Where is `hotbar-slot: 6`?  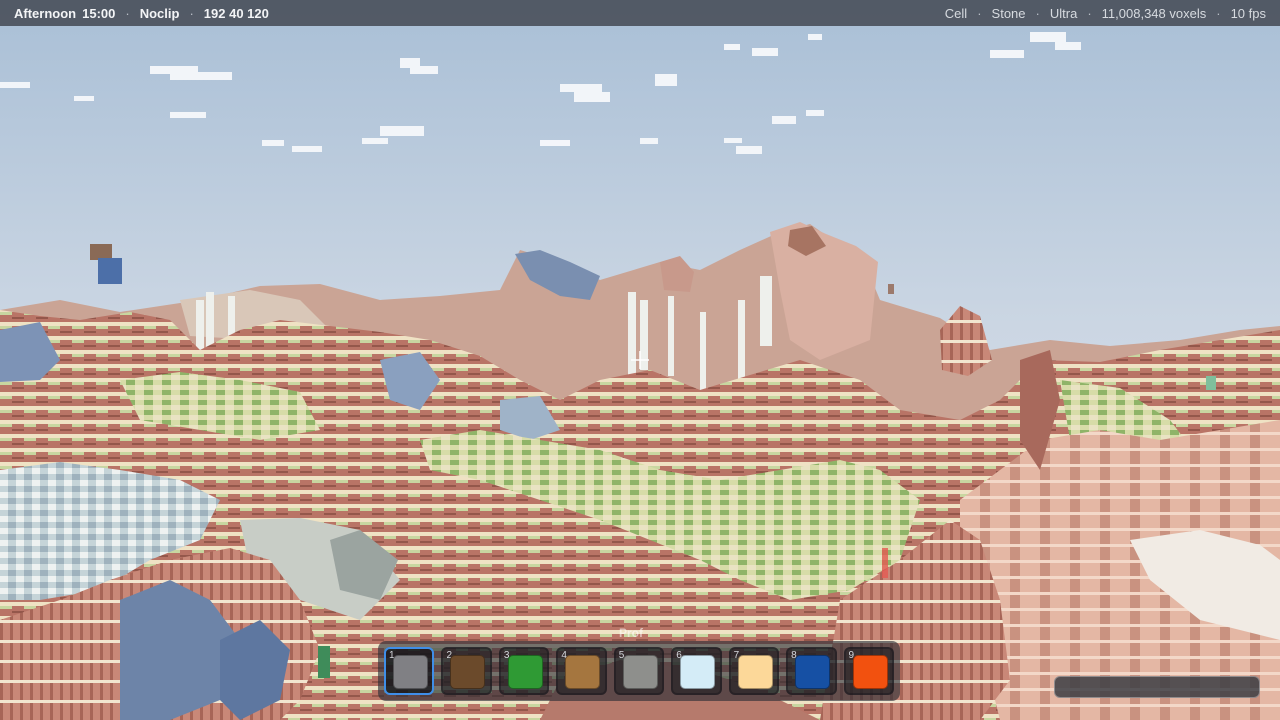 hotbar-slot: 6 is located at coordinates (696, 671).